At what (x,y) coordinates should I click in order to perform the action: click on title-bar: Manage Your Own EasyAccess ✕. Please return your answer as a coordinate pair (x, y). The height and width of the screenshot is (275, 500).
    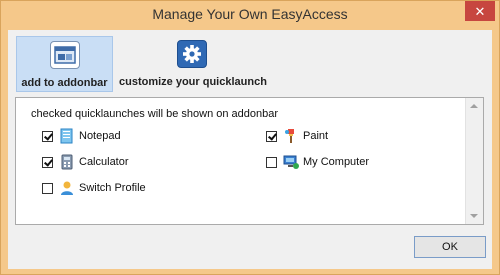
    Looking at the image, I should click on (250, 15).